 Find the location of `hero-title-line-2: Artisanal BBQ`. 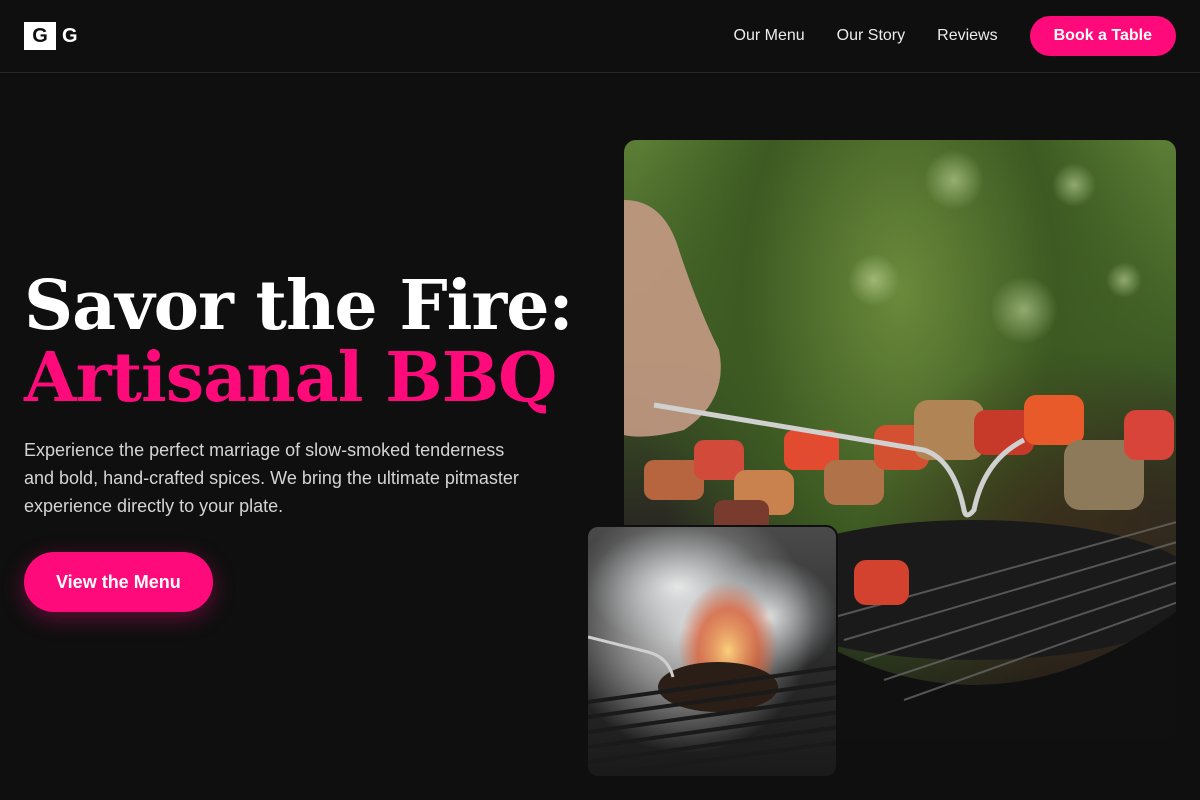

hero-title-line-2: Artisanal BBQ is located at coordinates (290, 378).